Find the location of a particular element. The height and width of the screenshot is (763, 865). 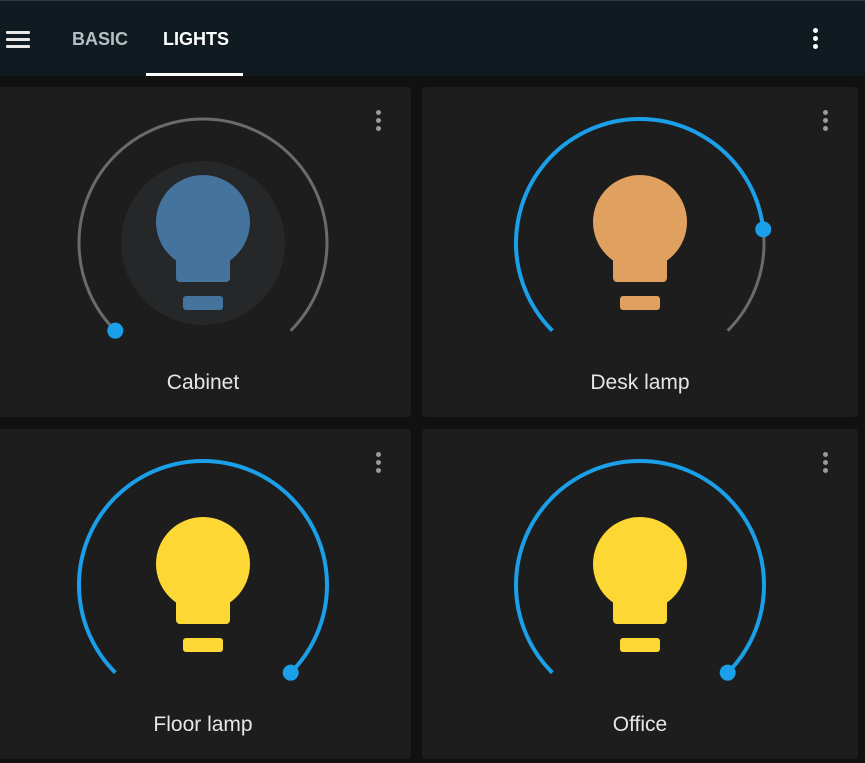

toolbar-border is located at coordinates (432, 0).